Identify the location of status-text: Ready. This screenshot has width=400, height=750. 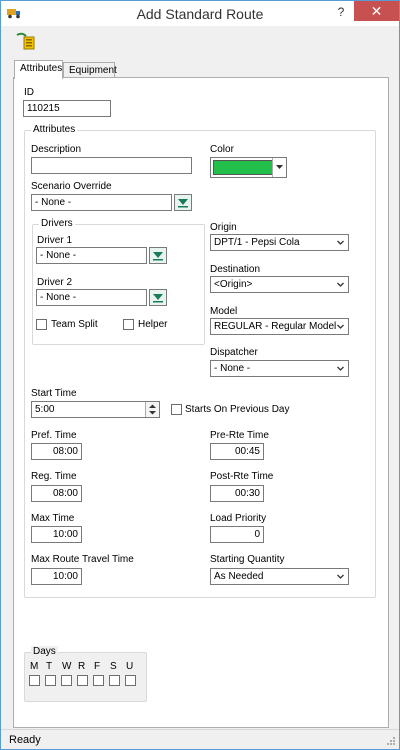
(25, 740).